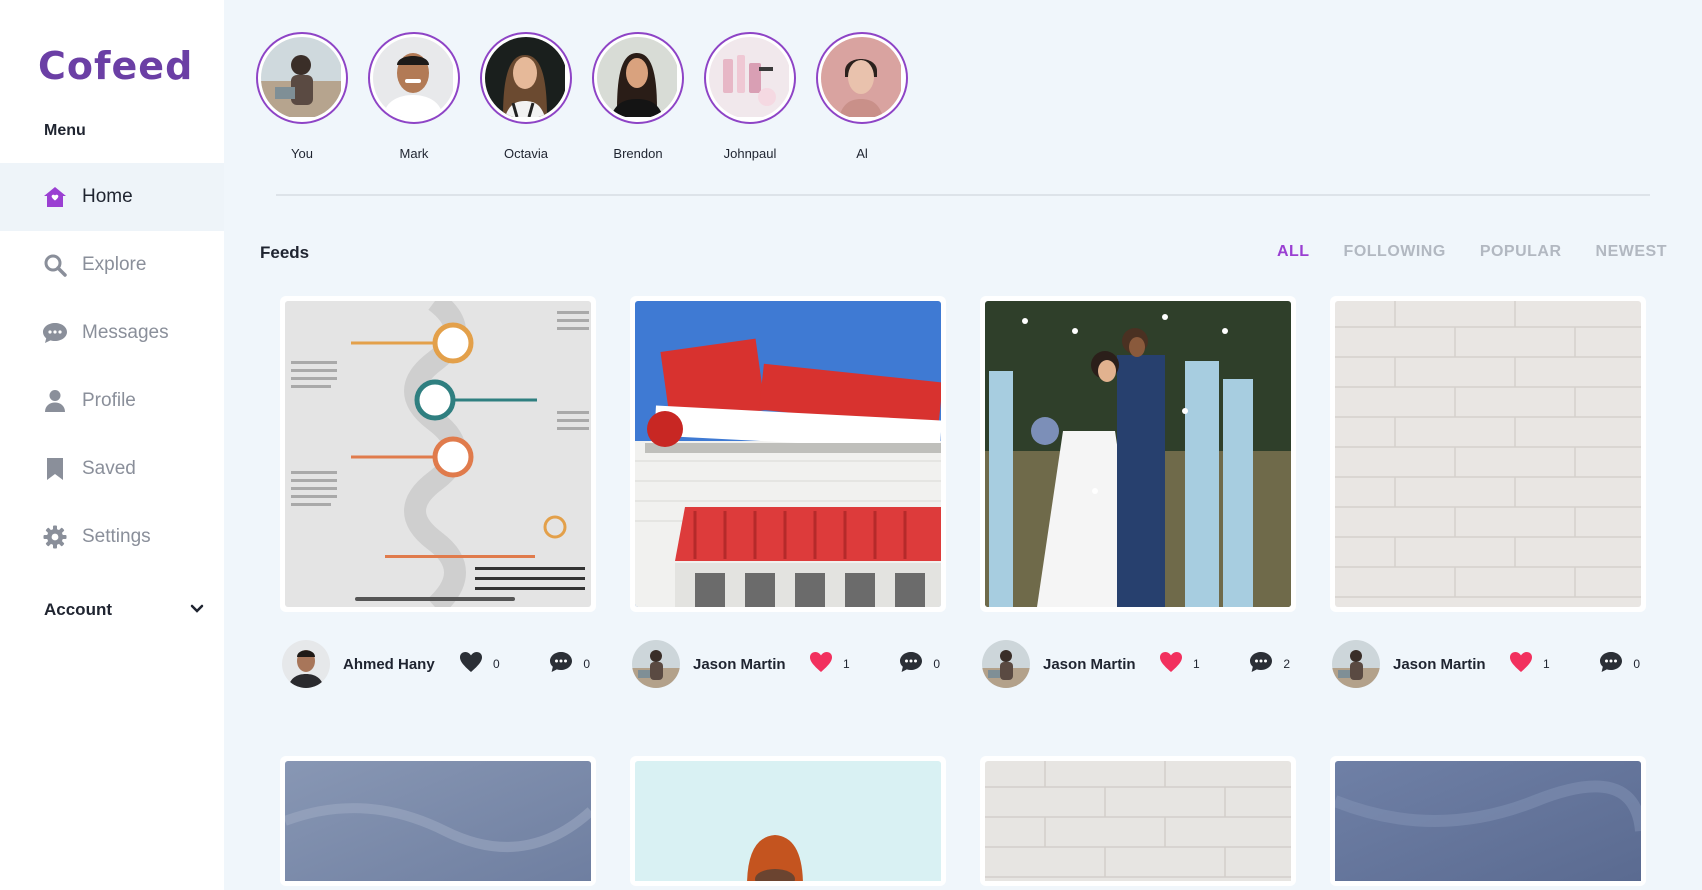 This screenshot has height=890, width=1702. What do you see at coordinates (124, 610) in the screenshot?
I see `account-toggle: Account` at bounding box center [124, 610].